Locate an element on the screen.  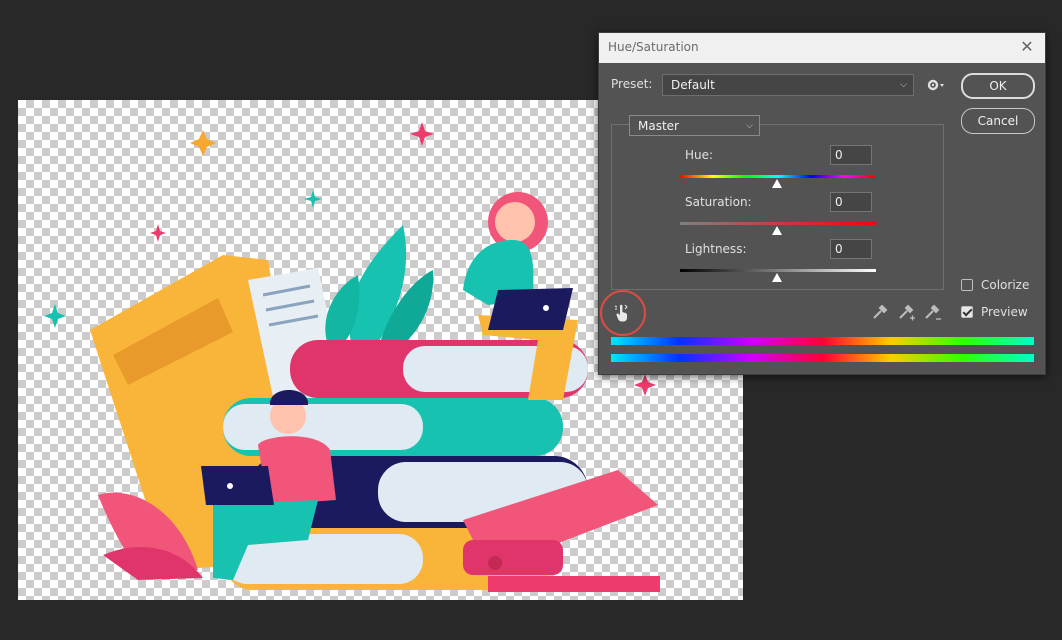
channel-value: Master is located at coordinates (658, 126).